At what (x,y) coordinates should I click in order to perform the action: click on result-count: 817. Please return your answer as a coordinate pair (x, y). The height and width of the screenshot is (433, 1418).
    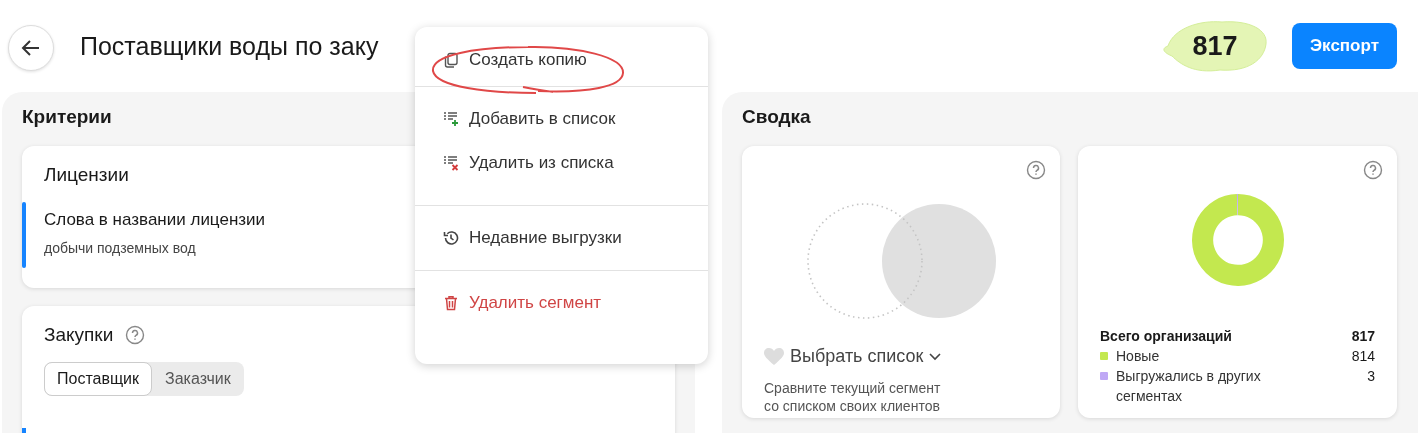
    Looking at the image, I should click on (1215, 46).